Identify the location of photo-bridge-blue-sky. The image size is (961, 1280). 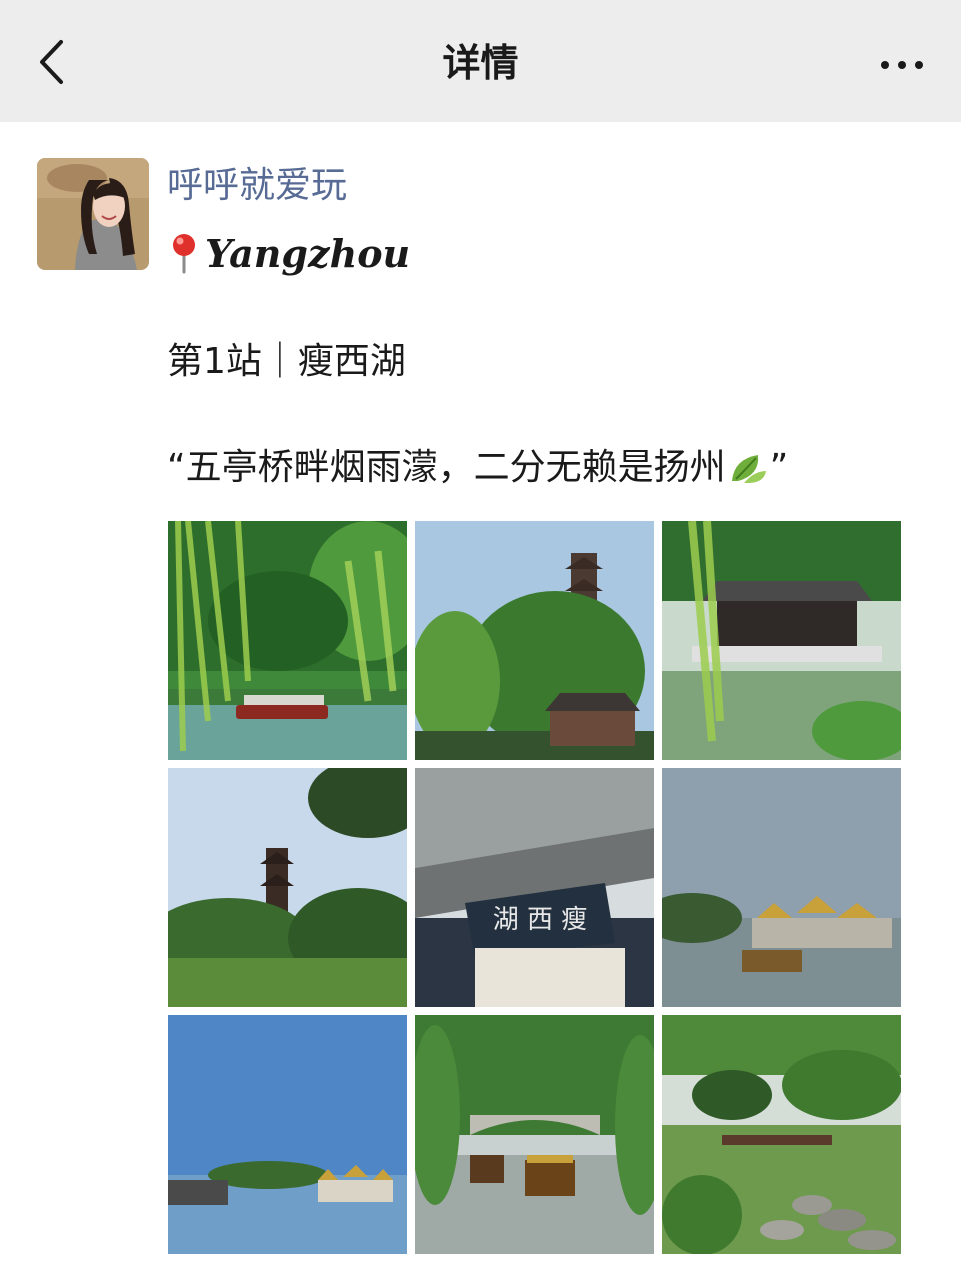
(287, 1134).